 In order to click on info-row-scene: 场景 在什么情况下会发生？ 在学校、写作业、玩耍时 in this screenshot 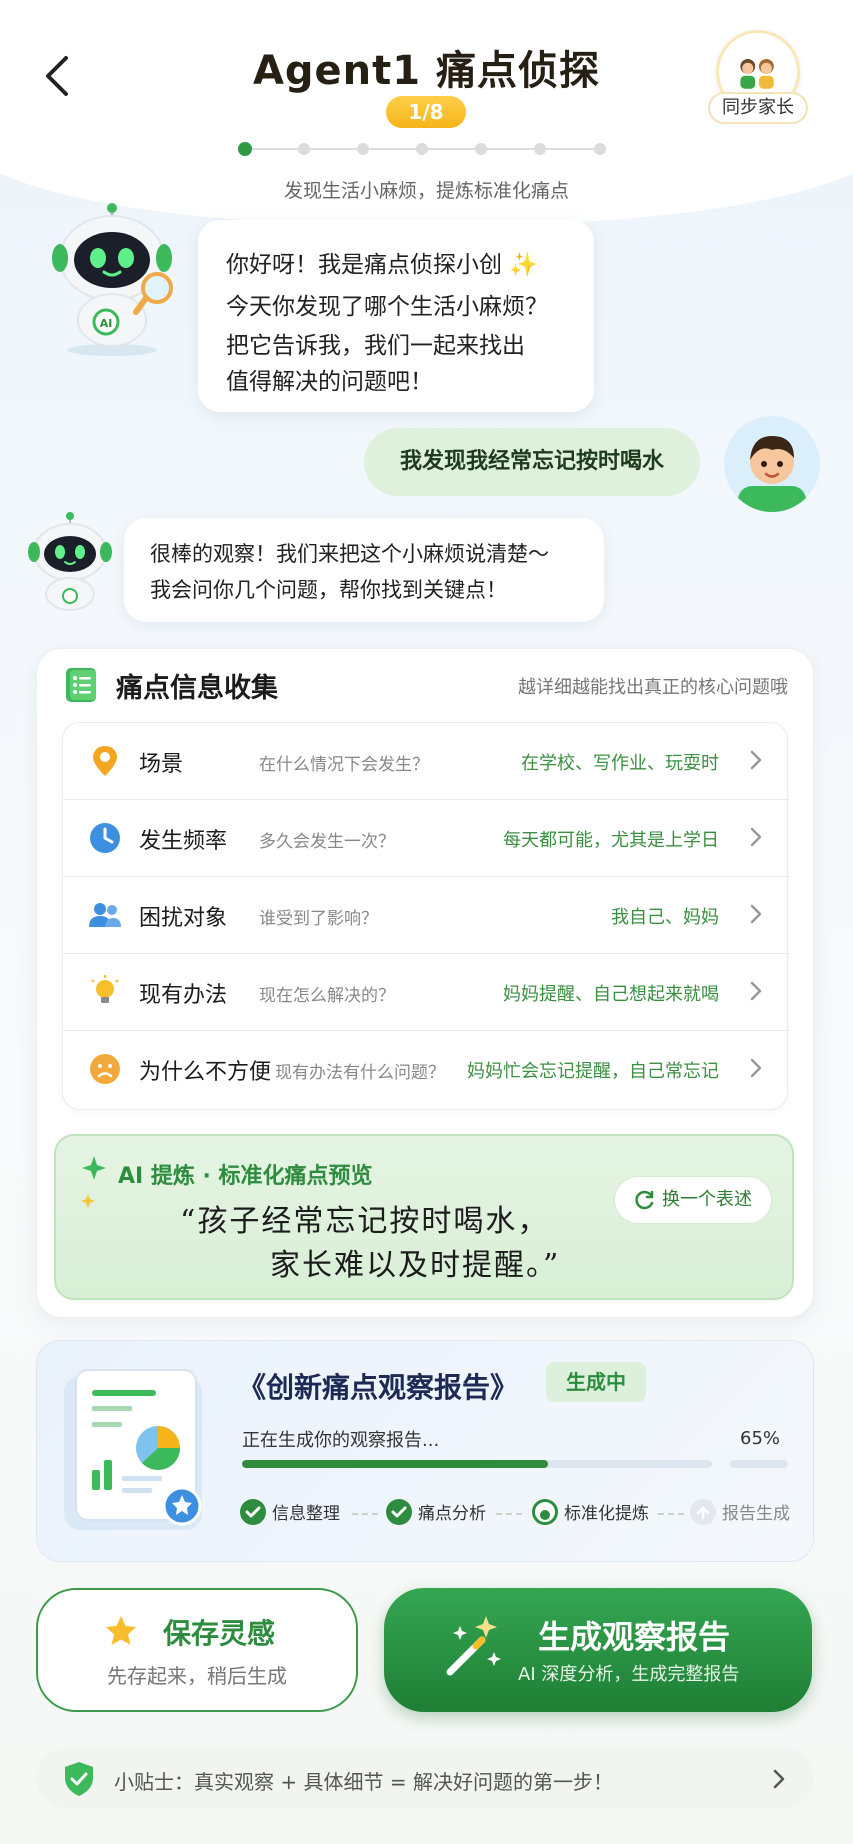, I will do `click(426, 761)`.